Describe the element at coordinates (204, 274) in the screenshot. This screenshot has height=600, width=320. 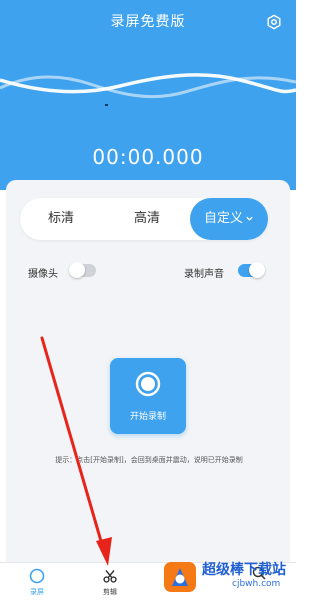
I see `audio-label: 录制声音` at that location.